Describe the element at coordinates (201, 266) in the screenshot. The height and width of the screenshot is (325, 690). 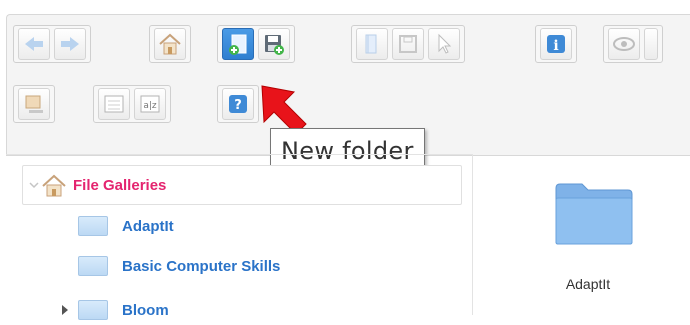
I see `tree-item-label: Basic Computer Skills` at that location.